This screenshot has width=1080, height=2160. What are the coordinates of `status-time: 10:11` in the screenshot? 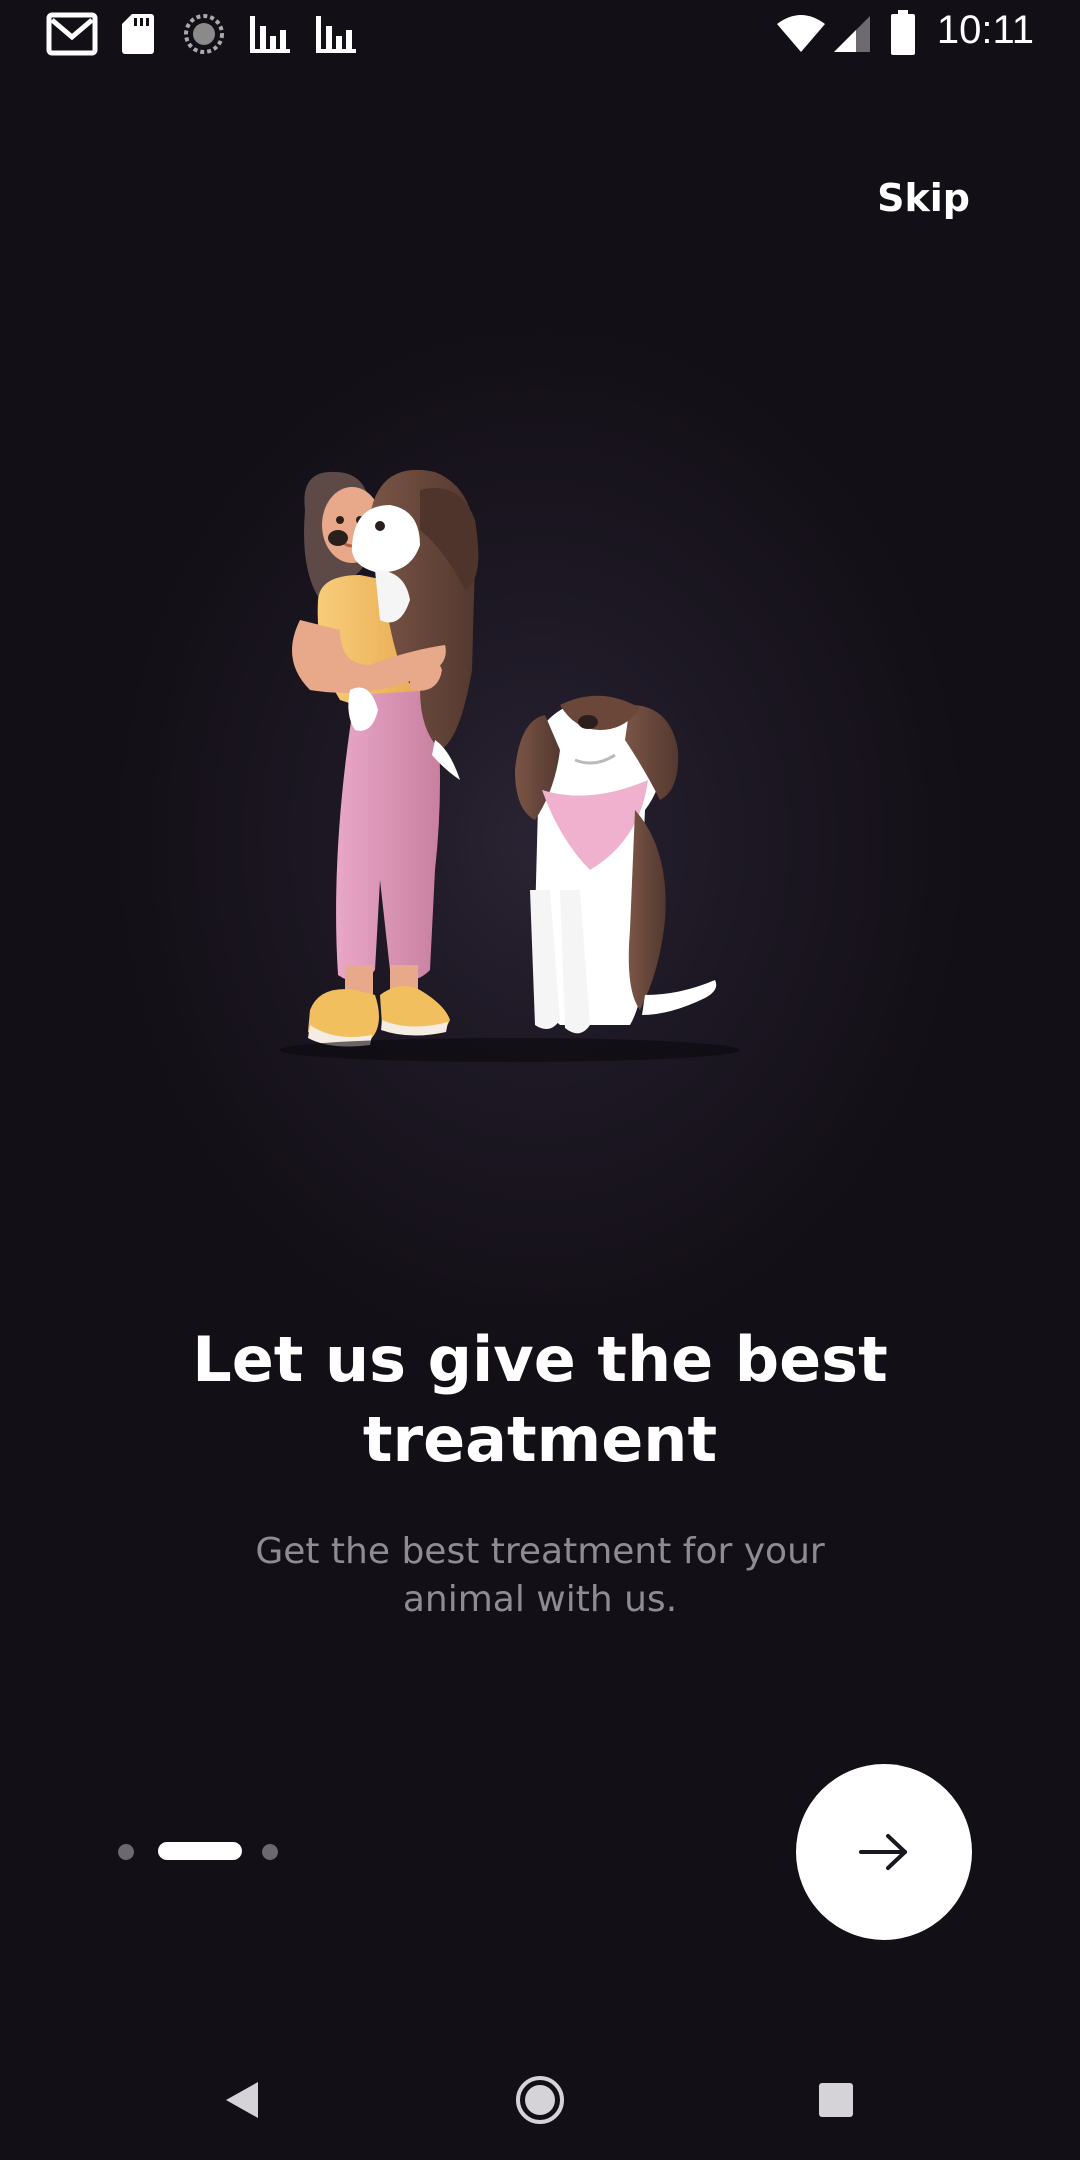 It's located at (985, 30).